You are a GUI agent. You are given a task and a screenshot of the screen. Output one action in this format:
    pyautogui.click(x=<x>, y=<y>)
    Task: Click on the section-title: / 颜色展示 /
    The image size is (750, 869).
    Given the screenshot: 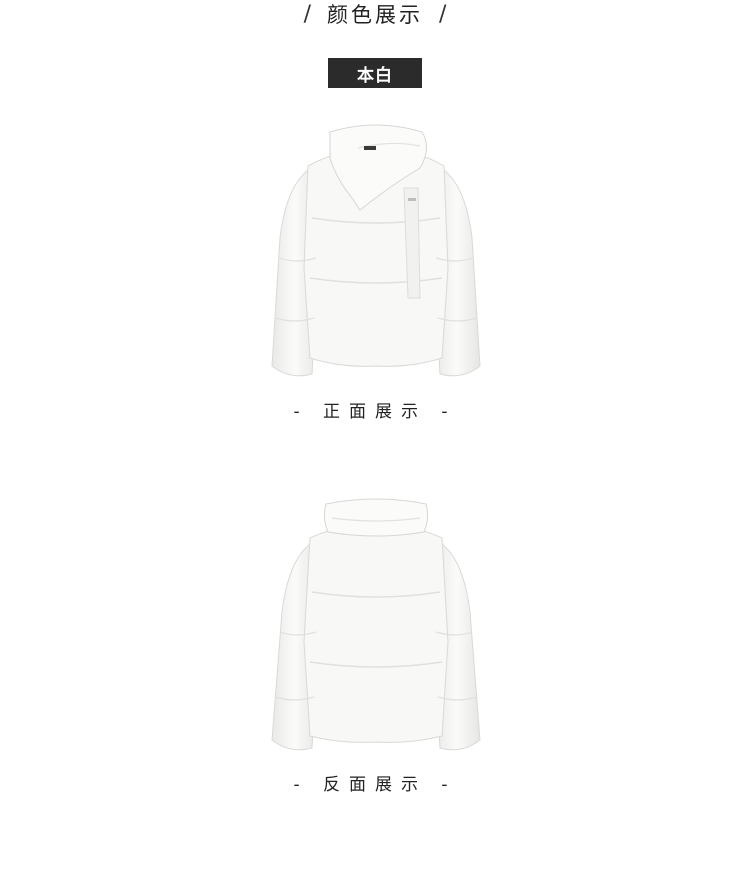 What is the action you would take?
    pyautogui.click(x=375, y=14)
    